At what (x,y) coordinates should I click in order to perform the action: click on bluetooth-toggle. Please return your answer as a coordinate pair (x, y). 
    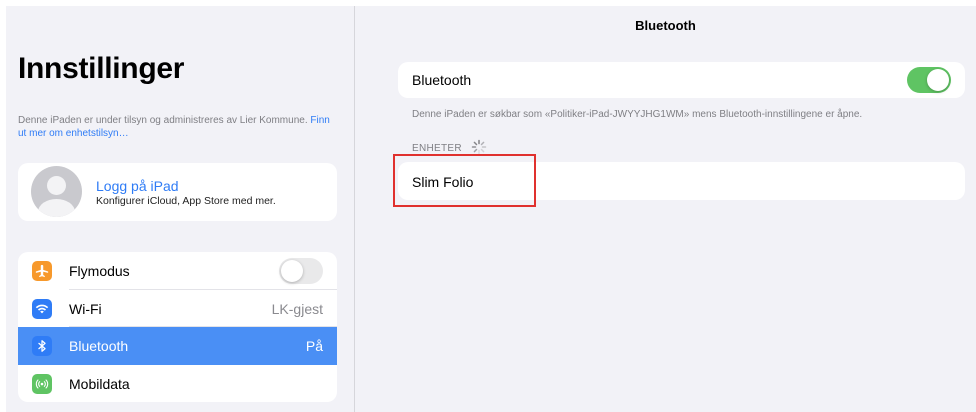
    Looking at the image, I should click on (929, 80).